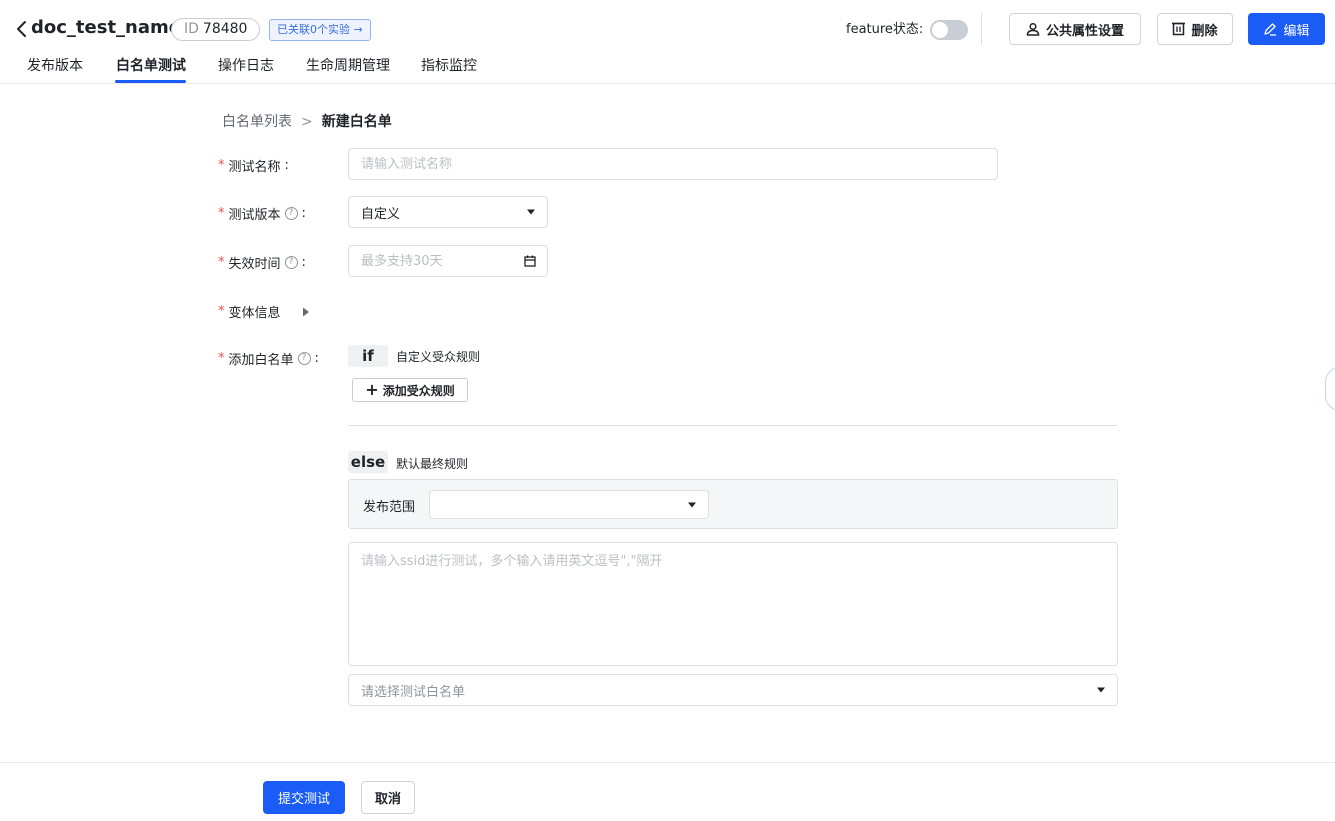 This screenshot has height=821, width=1335. I want to click on trash-icon, so click(1179, 29).